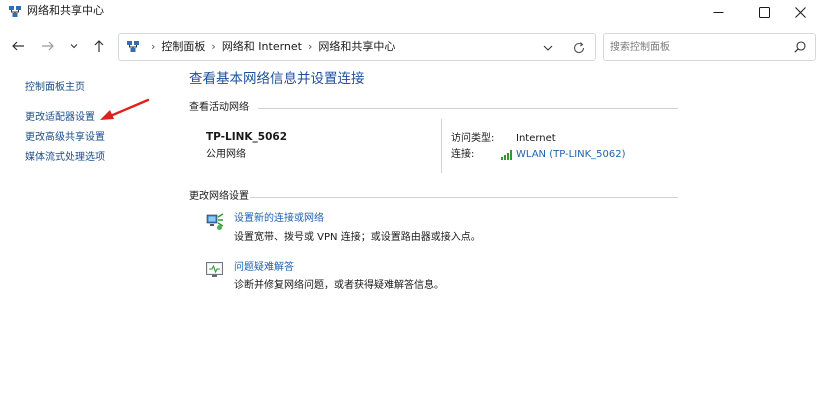 The width and height of the screenshot is (823, 400). I want to click on close-button, so click(800, 12).